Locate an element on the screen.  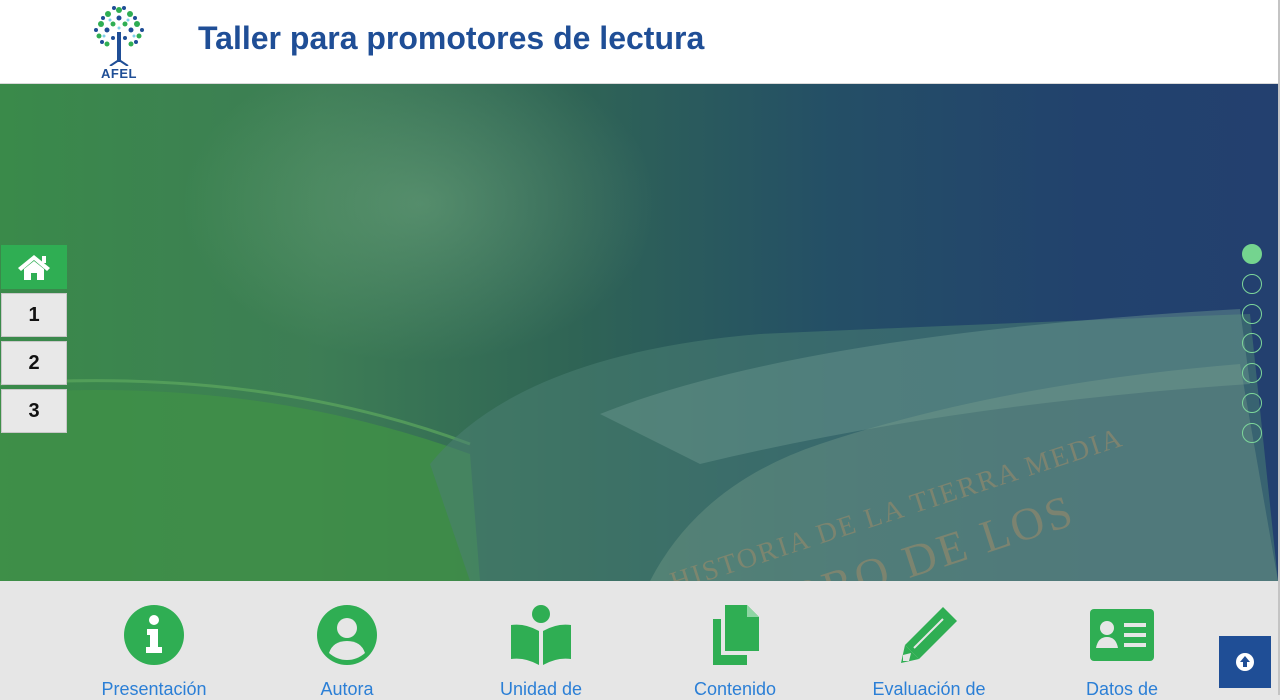
scroll-to-top-button is located at coordinates (1245, 662).